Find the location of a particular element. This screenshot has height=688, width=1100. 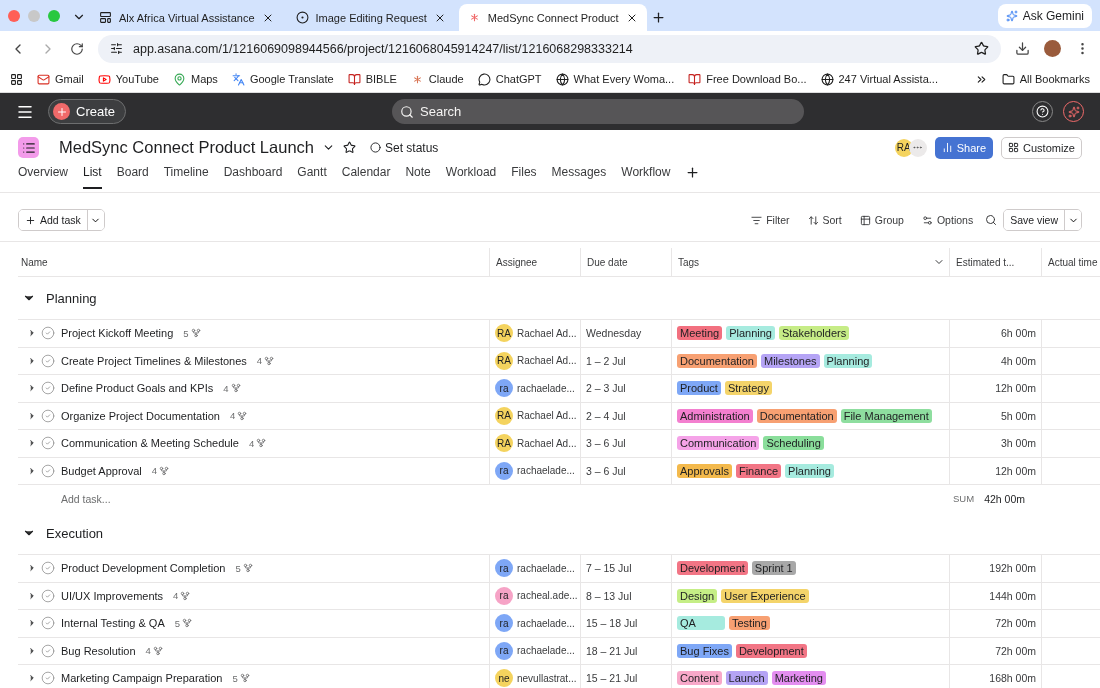

new-tab-icon is located at coordinates (658, 17).